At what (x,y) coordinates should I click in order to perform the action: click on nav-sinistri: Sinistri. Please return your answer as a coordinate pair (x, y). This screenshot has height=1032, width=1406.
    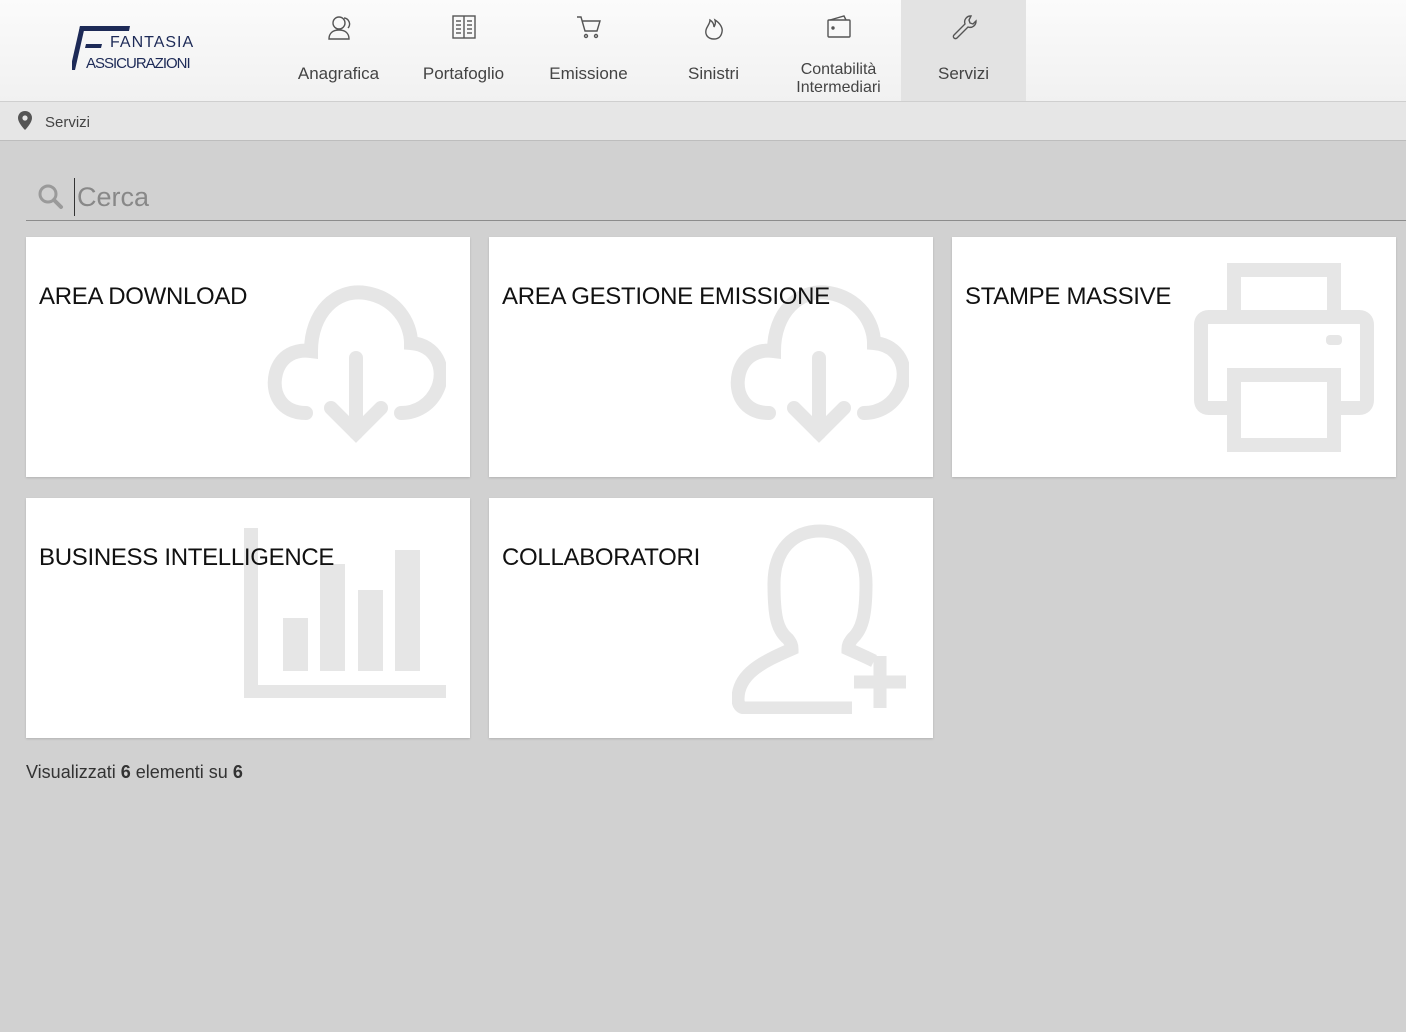
    Looking at the image, I should click on (713, 50).